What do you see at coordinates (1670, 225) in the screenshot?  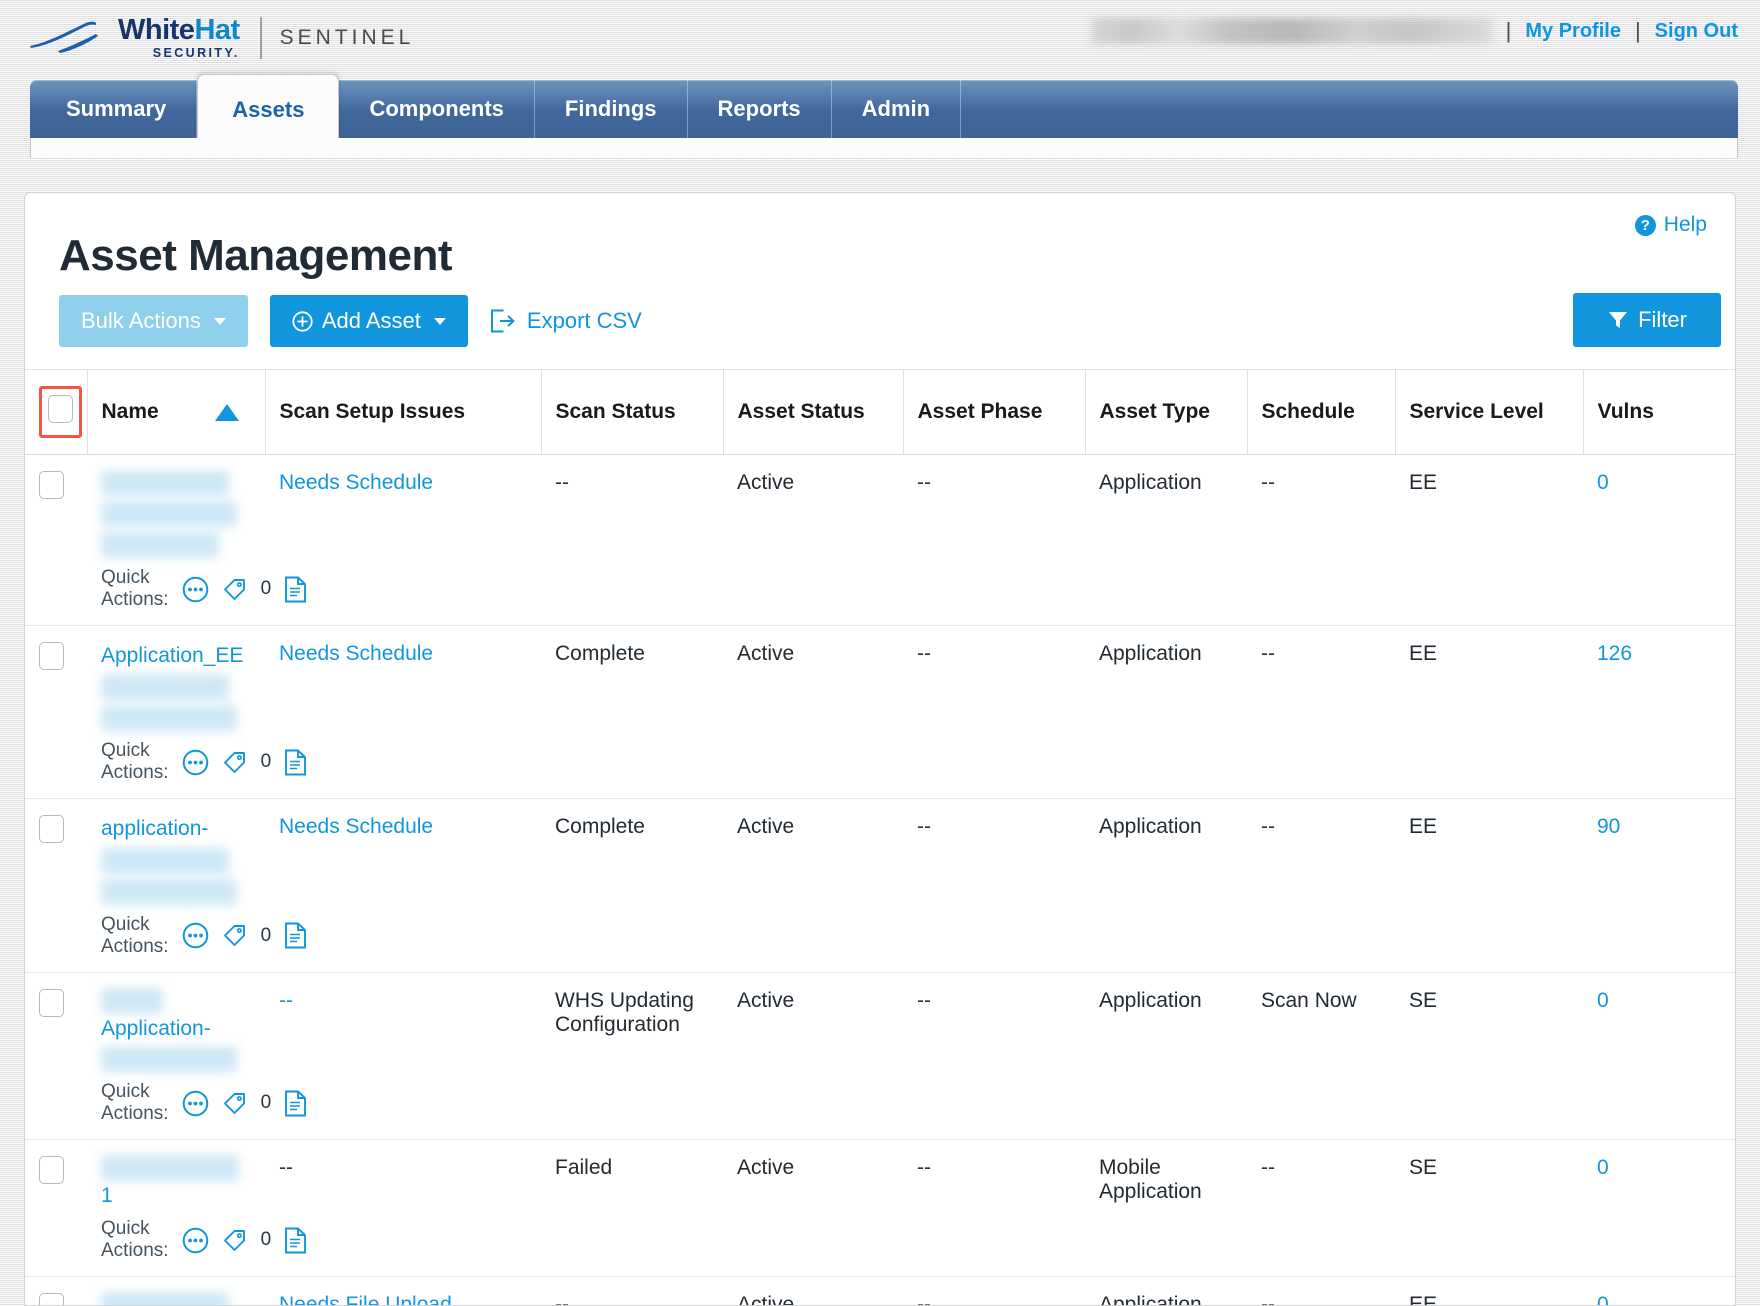 I see `help-link: ? Help` at bounding box center [1670, 225].